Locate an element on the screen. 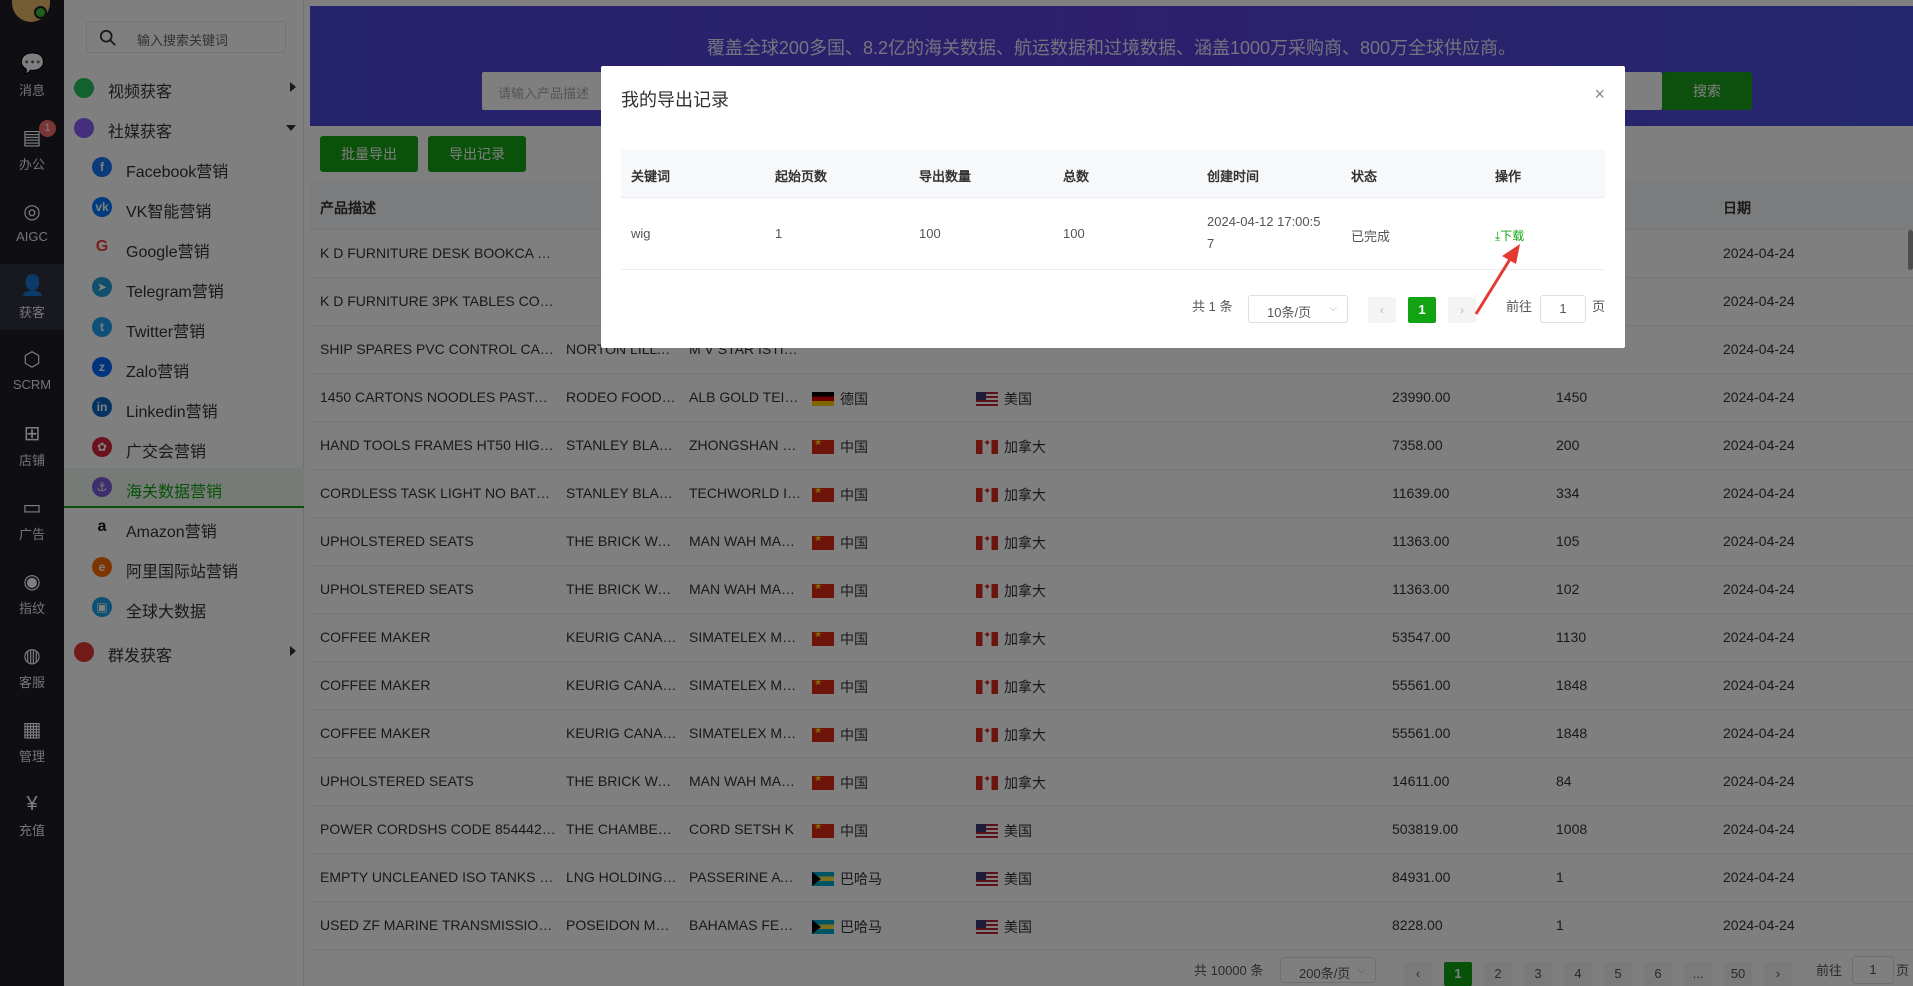 Image resolution: width=1913 pixels, height=986 pixels. dialog-page-1: 1 is located at coordinates (1422, 310).